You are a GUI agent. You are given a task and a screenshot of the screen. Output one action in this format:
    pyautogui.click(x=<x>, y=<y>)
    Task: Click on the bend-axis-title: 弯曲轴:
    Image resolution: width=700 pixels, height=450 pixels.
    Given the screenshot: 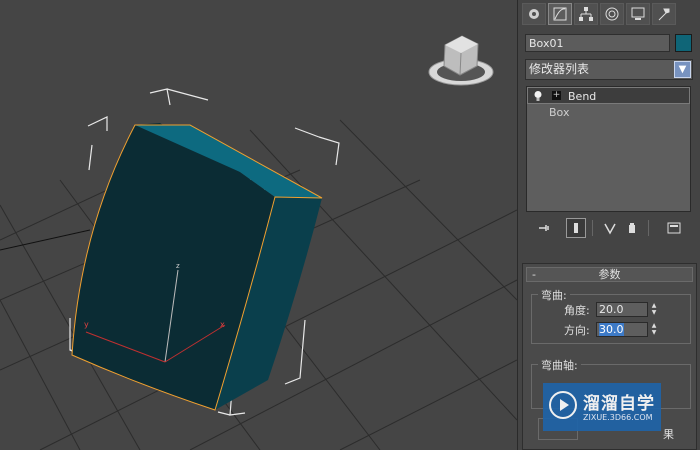 What is the action you would take?
    pyautogui.click(x=559, y=365)
    